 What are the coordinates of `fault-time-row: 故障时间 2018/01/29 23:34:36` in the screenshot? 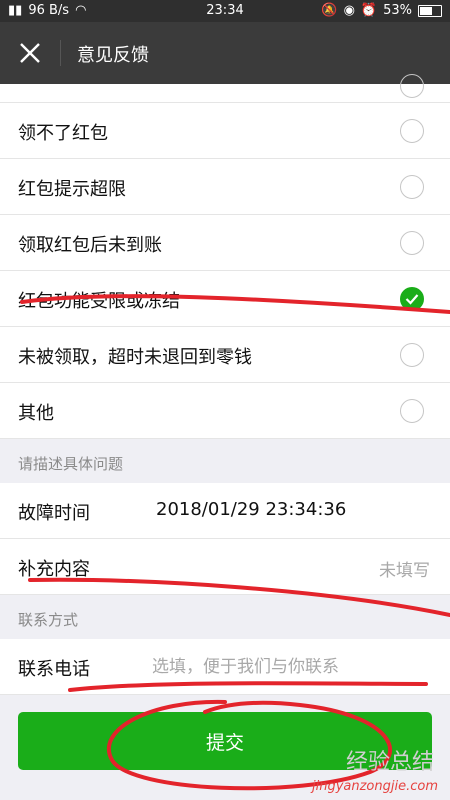 It's located at (225, 511).